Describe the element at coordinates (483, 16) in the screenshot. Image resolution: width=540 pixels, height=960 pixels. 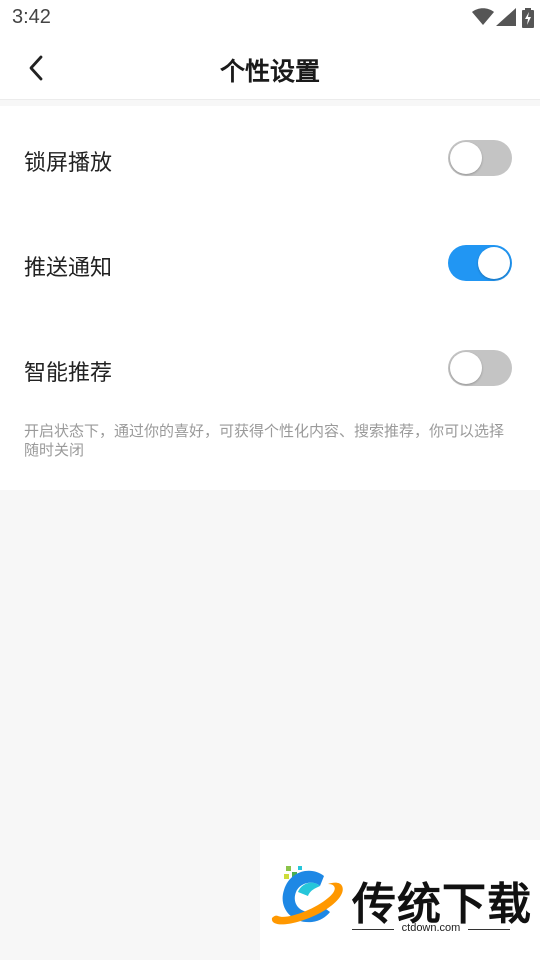
I see `wifi-icon` at that location.